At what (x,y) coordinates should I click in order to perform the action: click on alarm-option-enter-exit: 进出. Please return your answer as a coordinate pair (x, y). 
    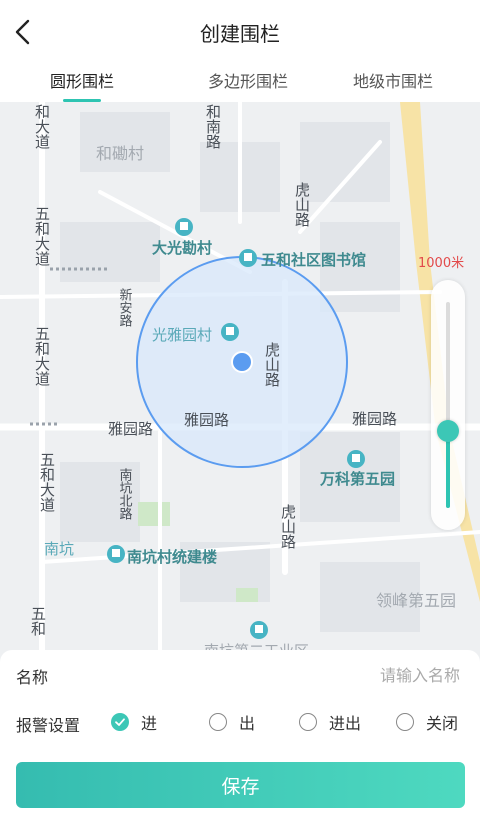
    Looking at the image, I should click on (330, 722).